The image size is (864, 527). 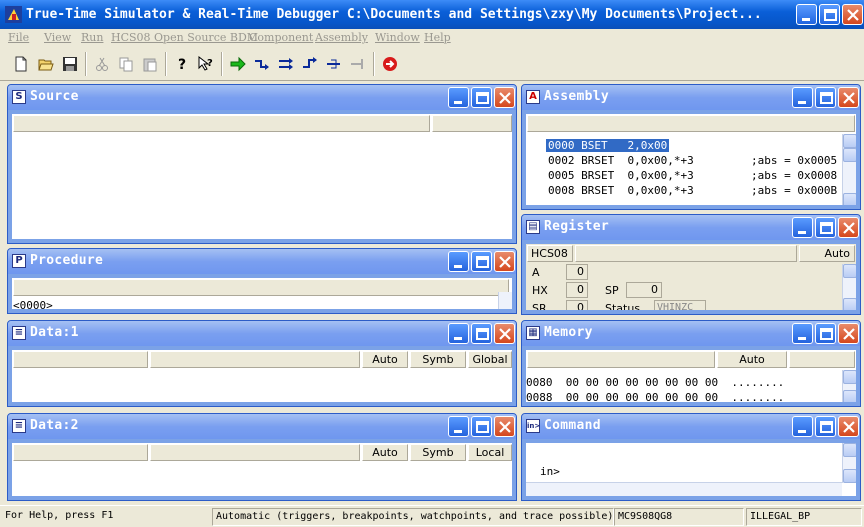 What do you see at coordinates (577, 272) in the screenshot?
I see `register-a-value: 0` at bounding box center [577, 272].